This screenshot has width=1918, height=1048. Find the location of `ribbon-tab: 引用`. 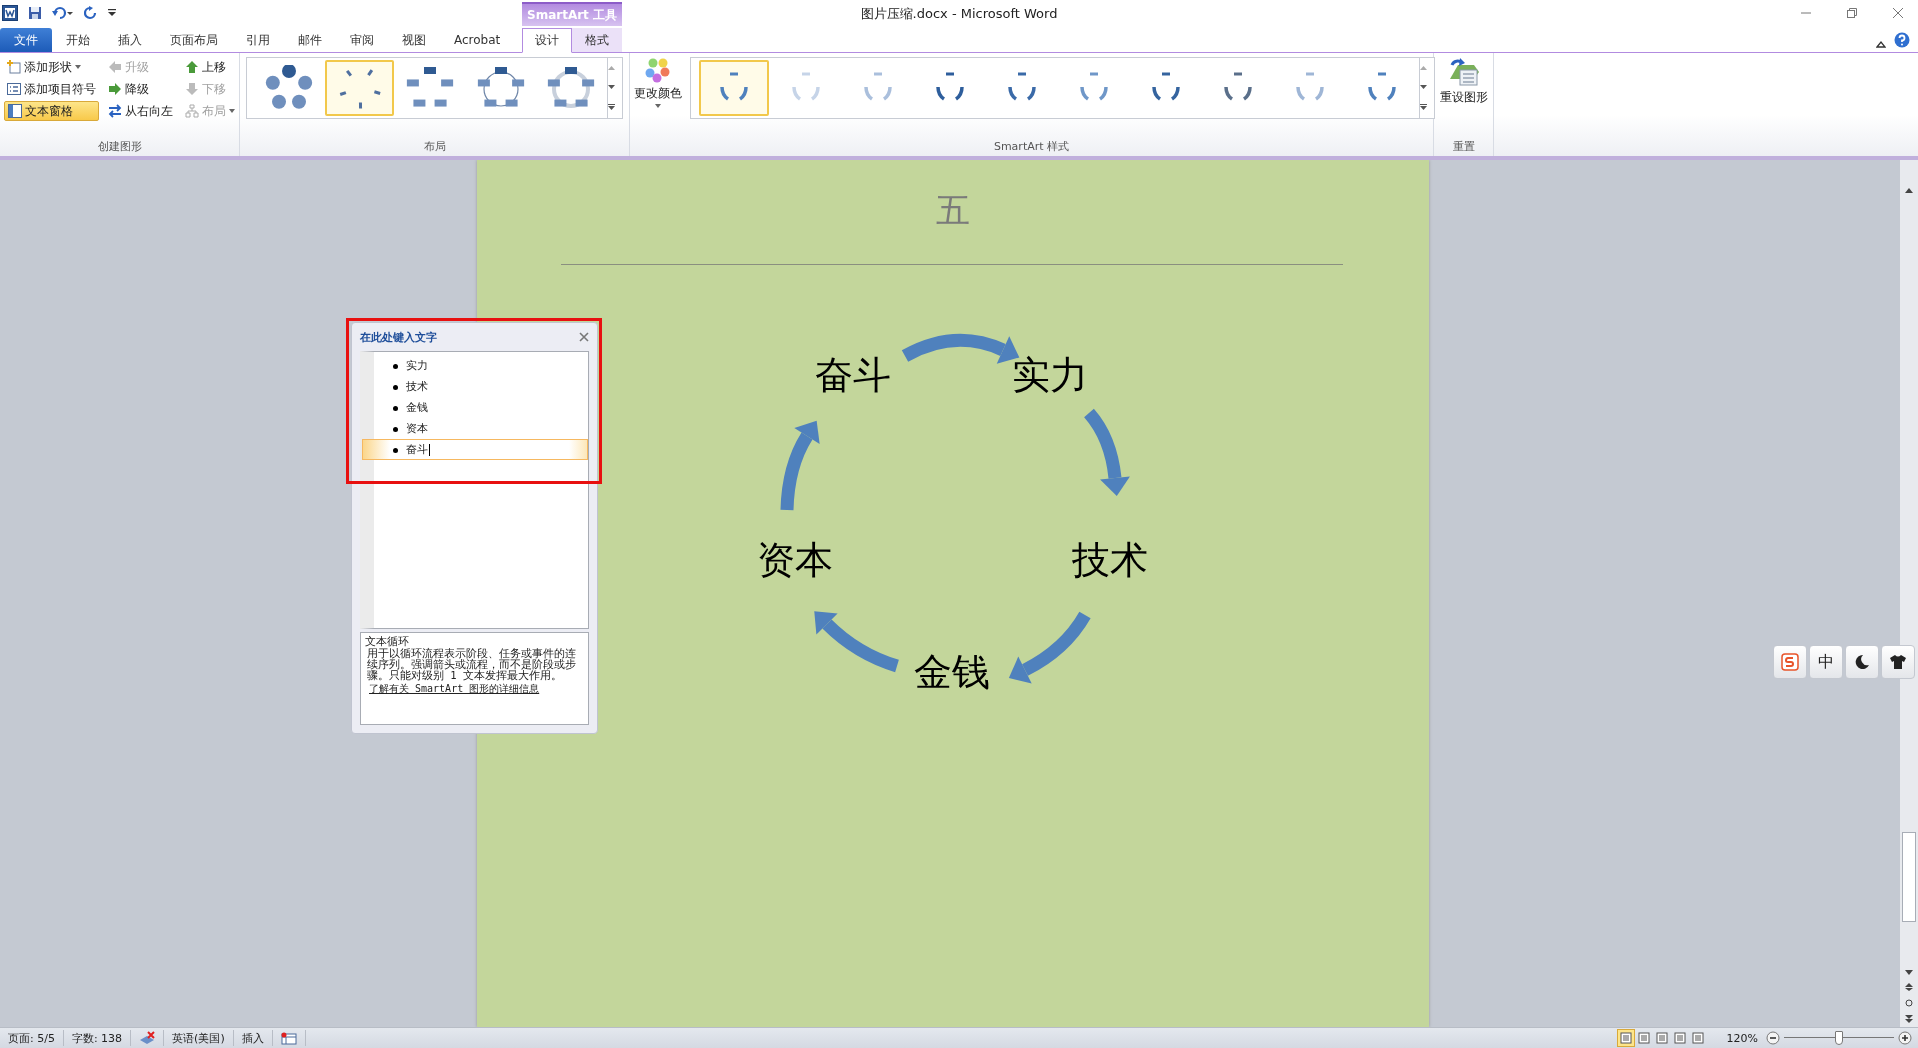

ribbon-tab: 引用 is located at coordinates (258, 40).